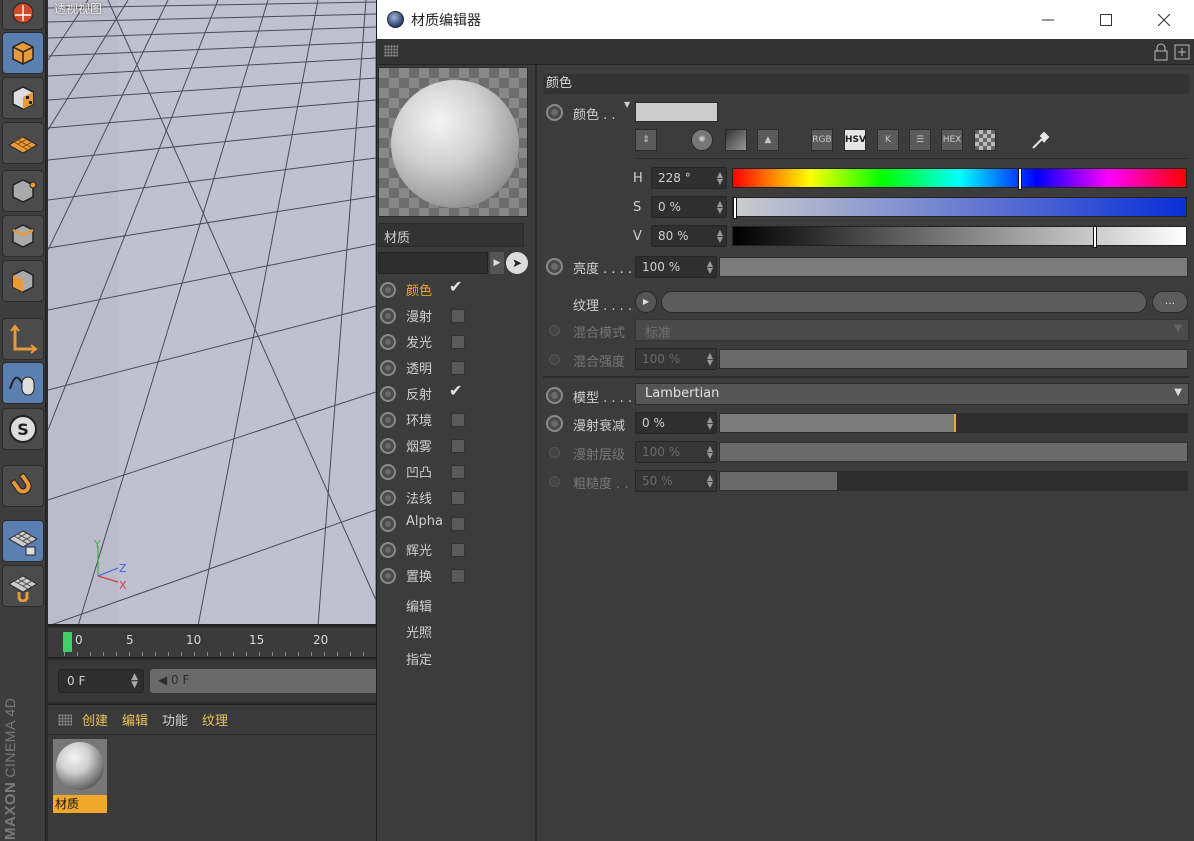 This screenshot has width=1194, height=841. What do you see at coordinates (419, 393) in the screenshot?
I see `channel-label: 反射` at bounding box center [419, 393].